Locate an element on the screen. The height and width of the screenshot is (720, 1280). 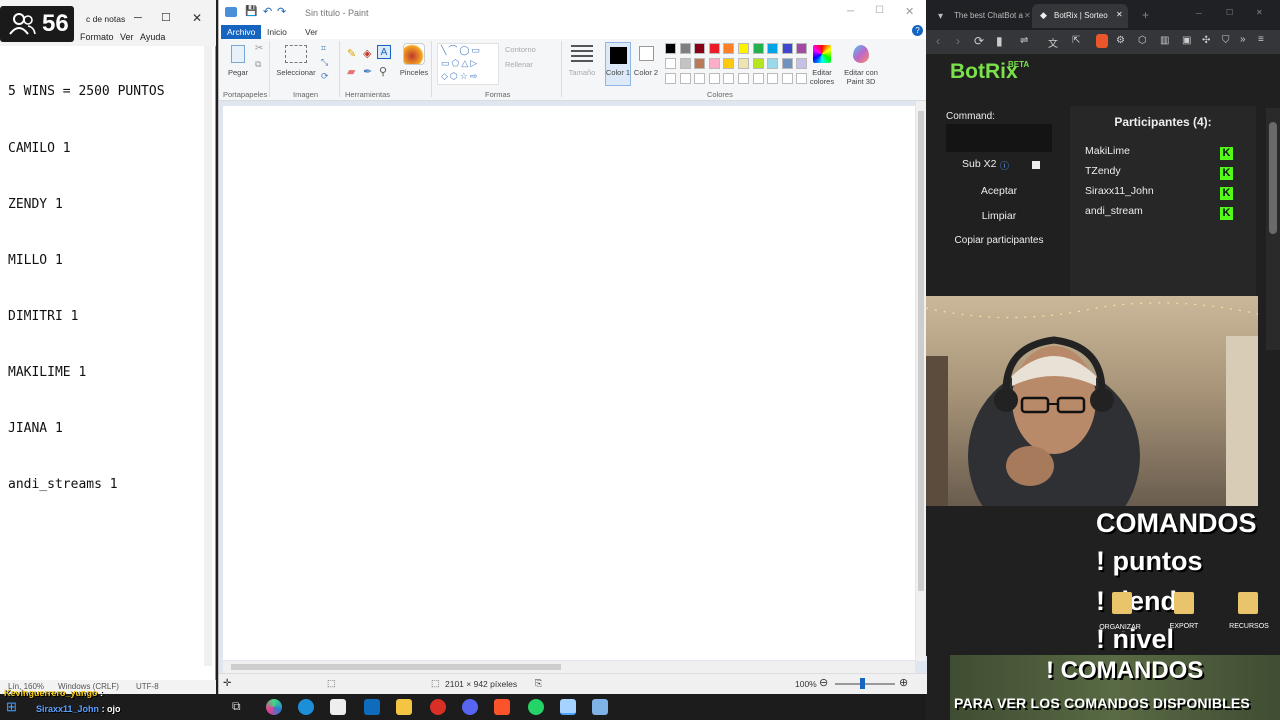
tab-ver: Ver is located at coordinates (311, 32).